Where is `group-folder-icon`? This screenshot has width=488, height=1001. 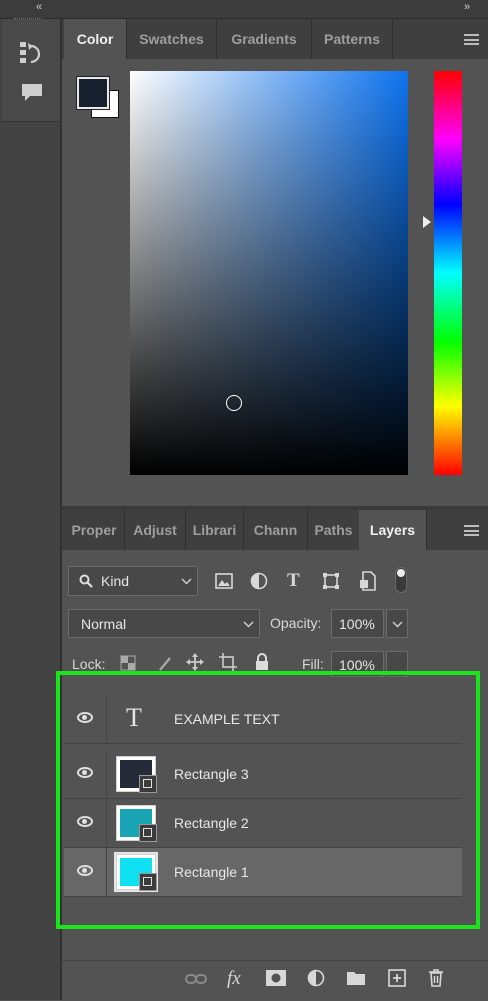
group-folder-icon is located at coordinates (356, 978).